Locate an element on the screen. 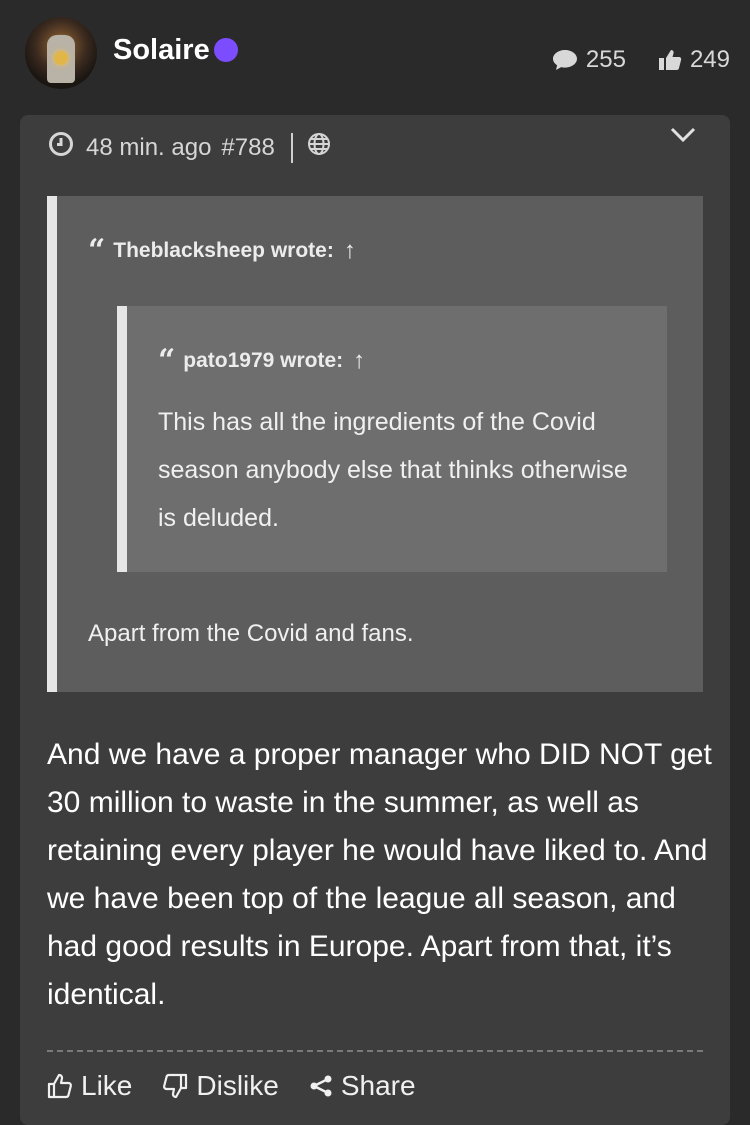 Image resolution: width=750 pixels, height=1125 pixels. nested-quote-author: pato1979 wrote: is located at coordinates (263, 360).